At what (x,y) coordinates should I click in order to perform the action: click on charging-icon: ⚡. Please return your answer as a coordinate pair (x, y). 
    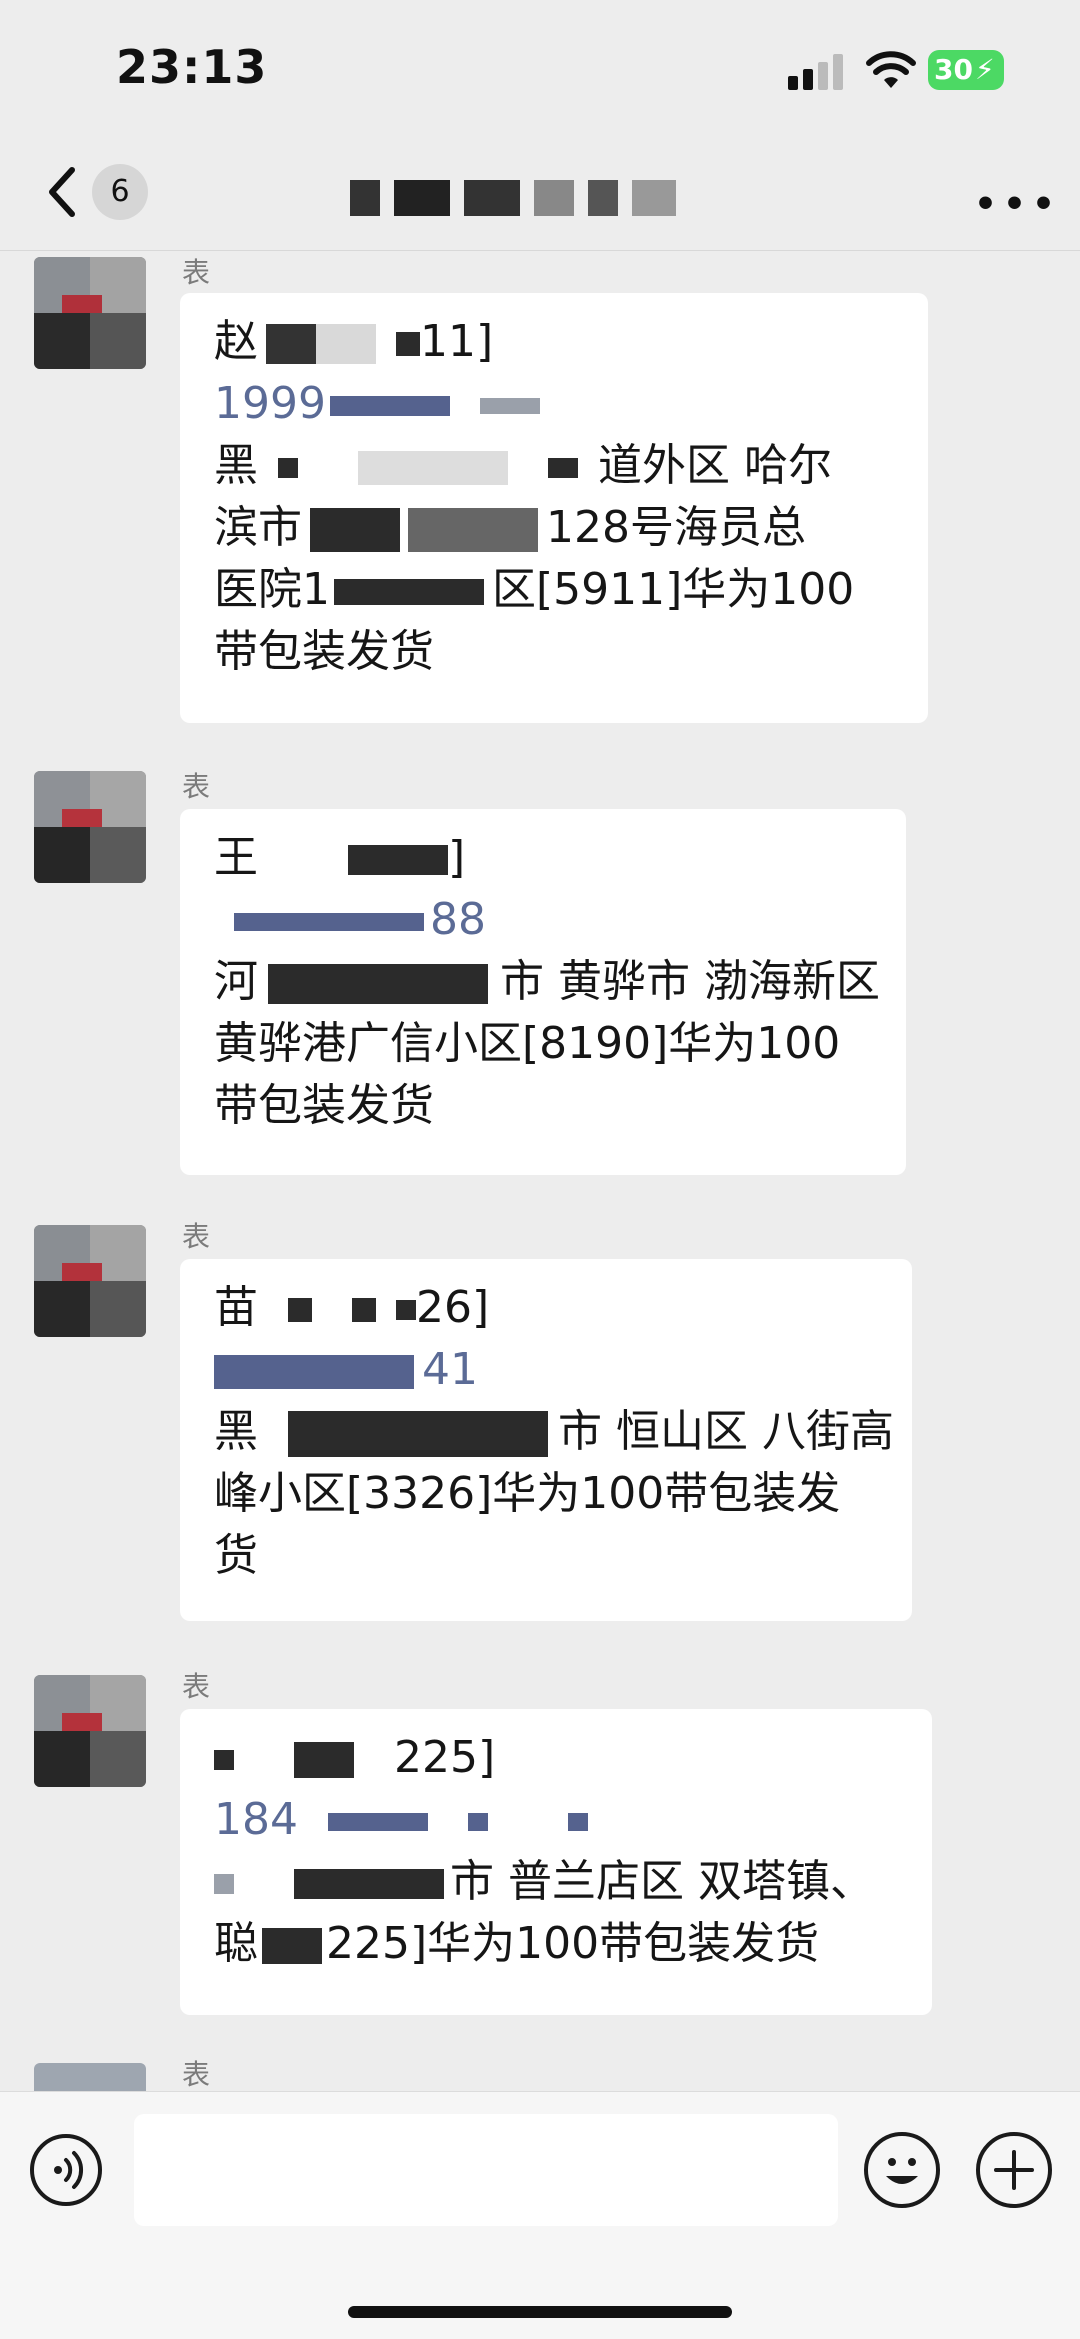
    Looking at the image, I should click on (984, 69).